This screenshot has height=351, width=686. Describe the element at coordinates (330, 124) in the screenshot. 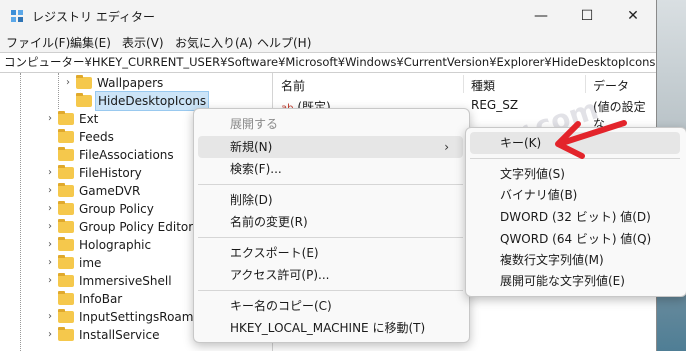

I see `menu-item-expand: 展開する` at that location.